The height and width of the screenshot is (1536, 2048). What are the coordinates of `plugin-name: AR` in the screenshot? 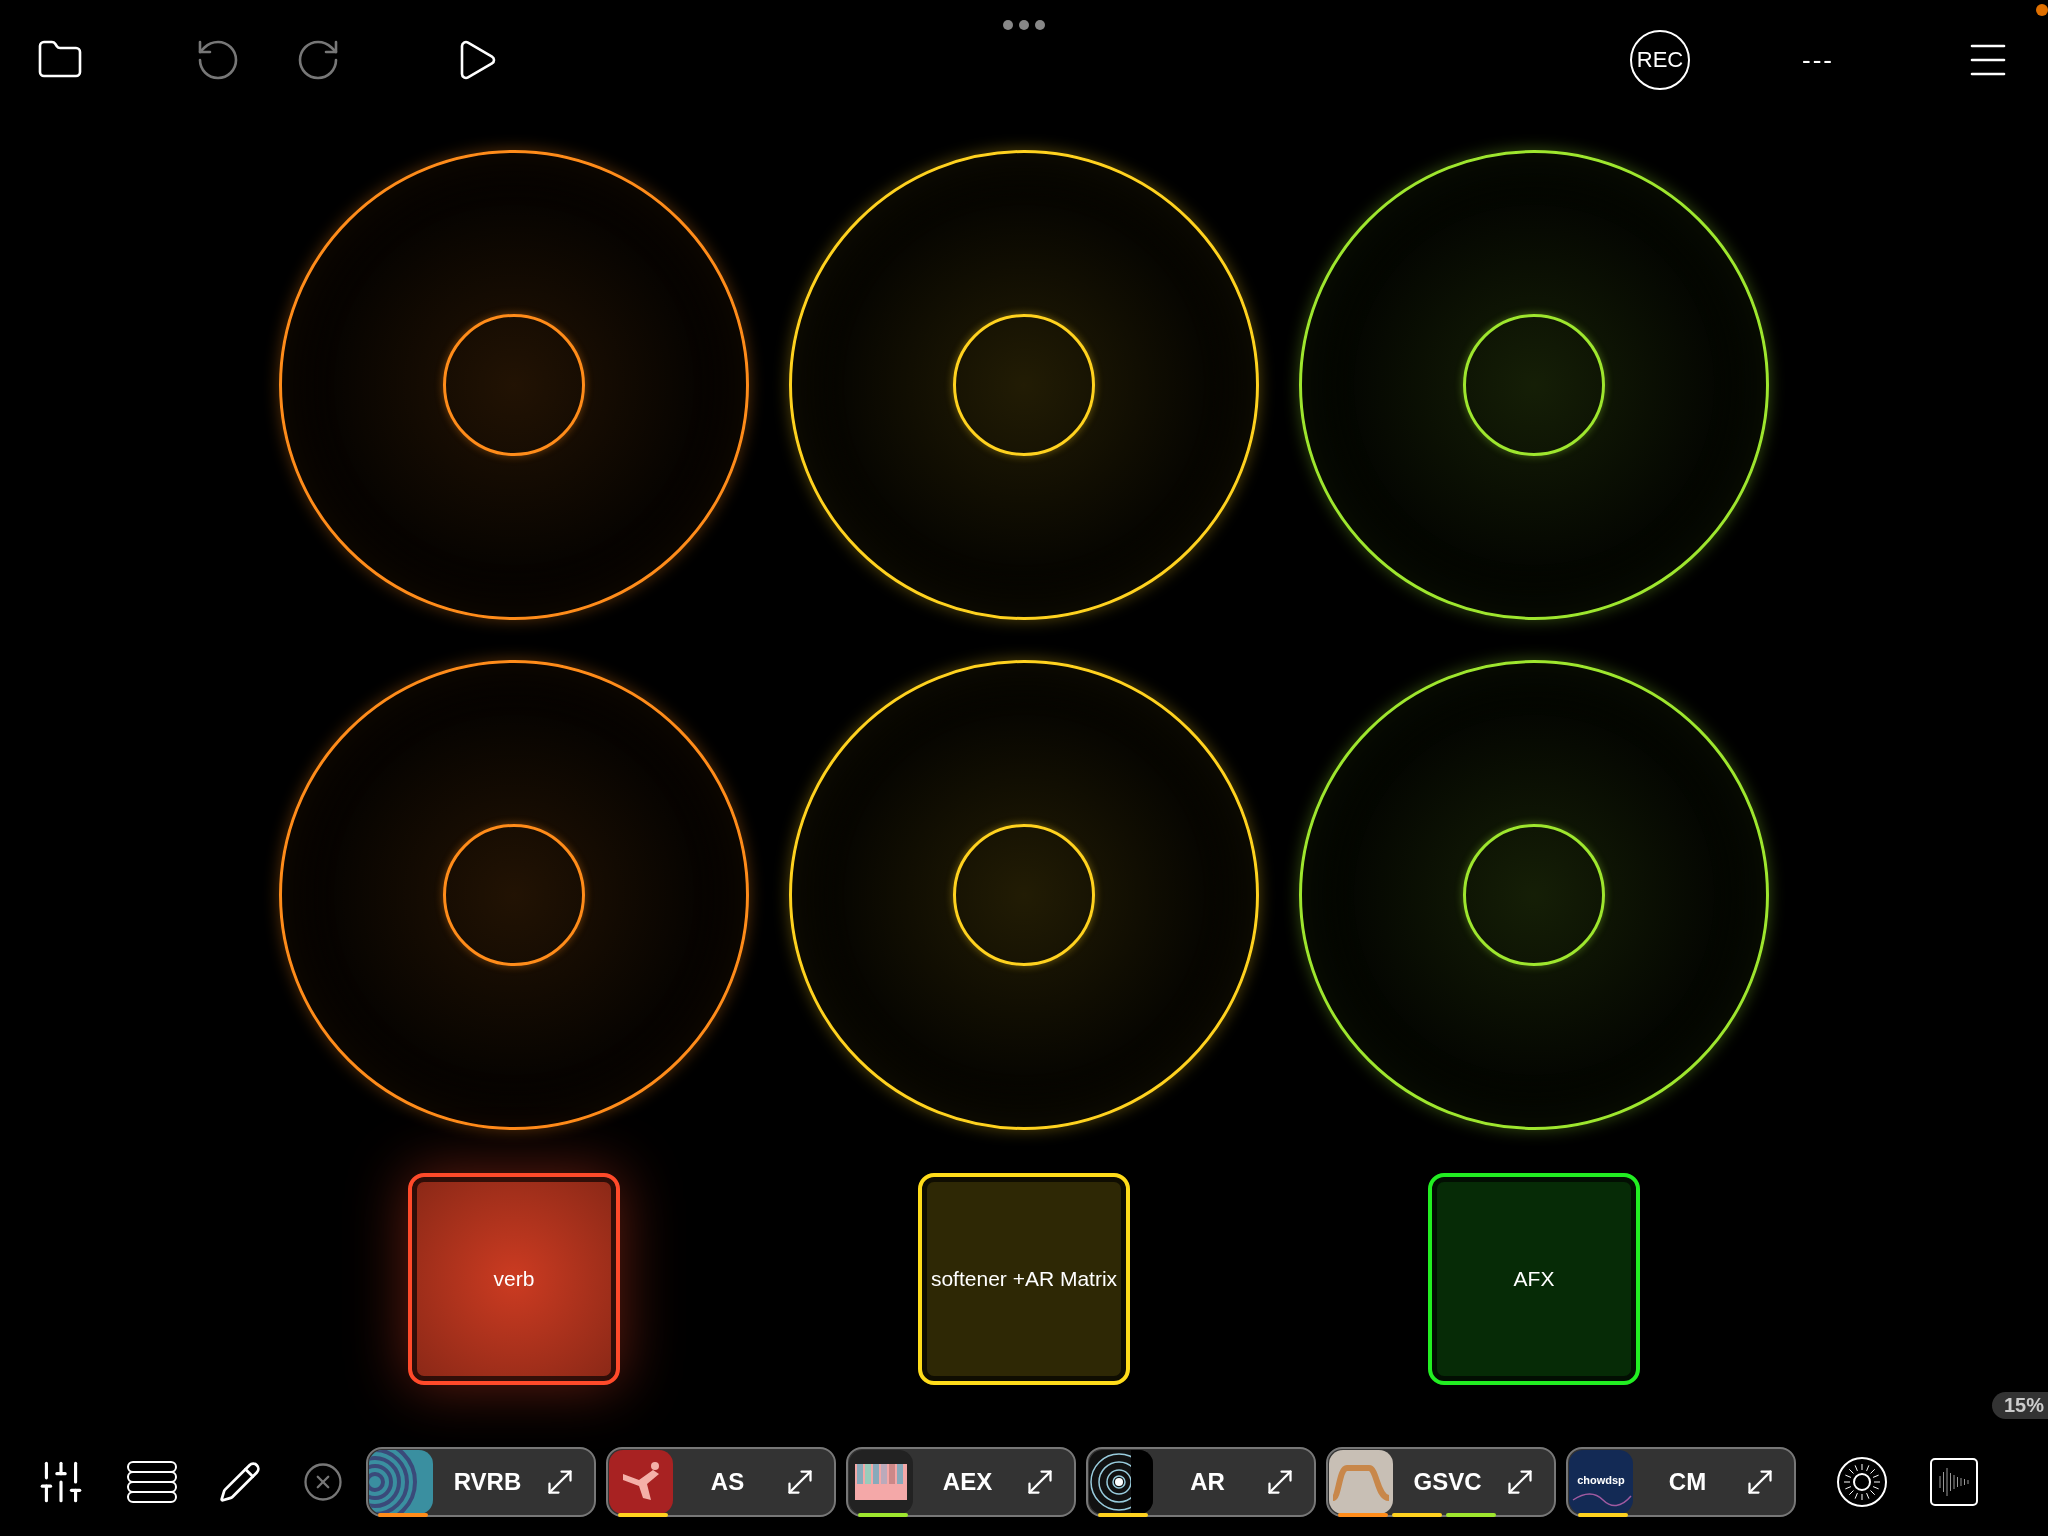 It's located at (1207, 1482).